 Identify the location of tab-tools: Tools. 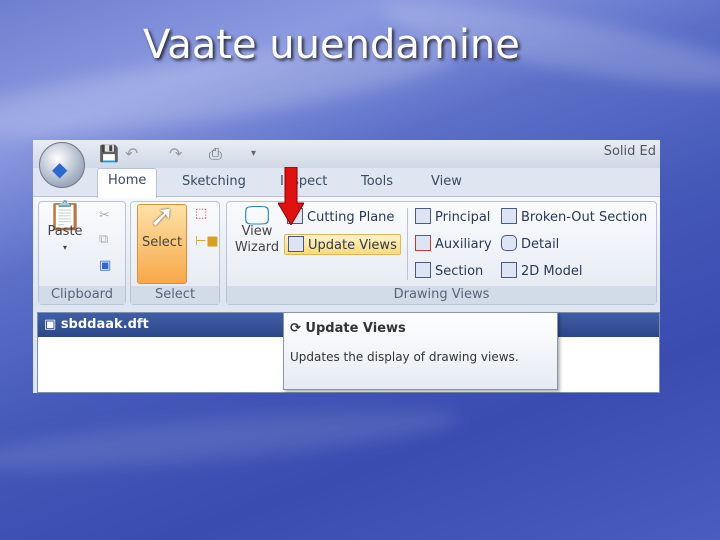
(377, 181).